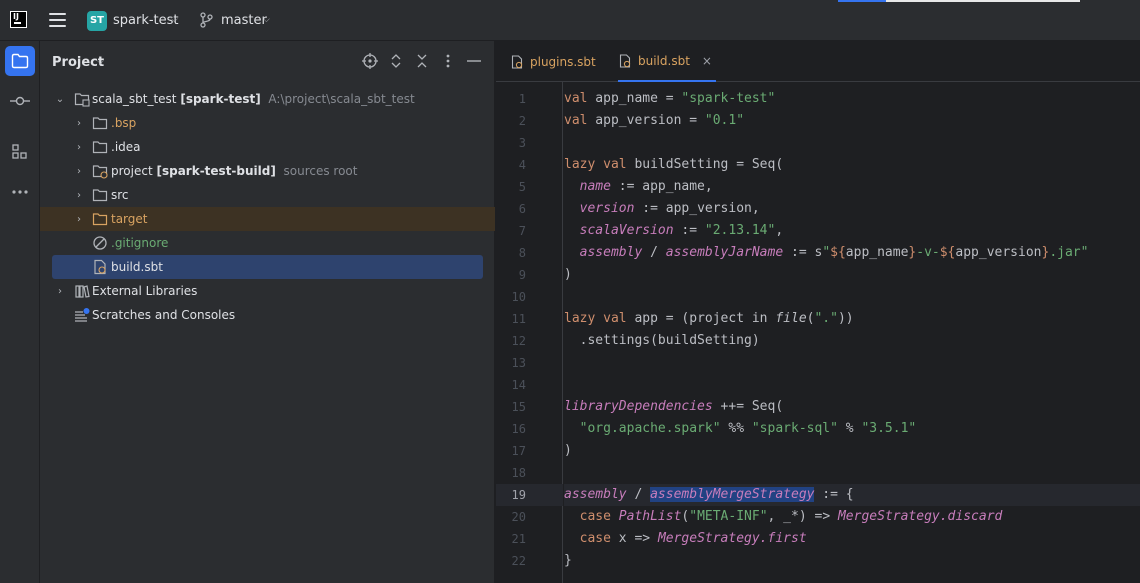 This screenshot has height=583, width=1140. What do you see at coordinates (57, 20) in the screenshot?
I see `main-menu-icon` at bounding box center [57, 20].